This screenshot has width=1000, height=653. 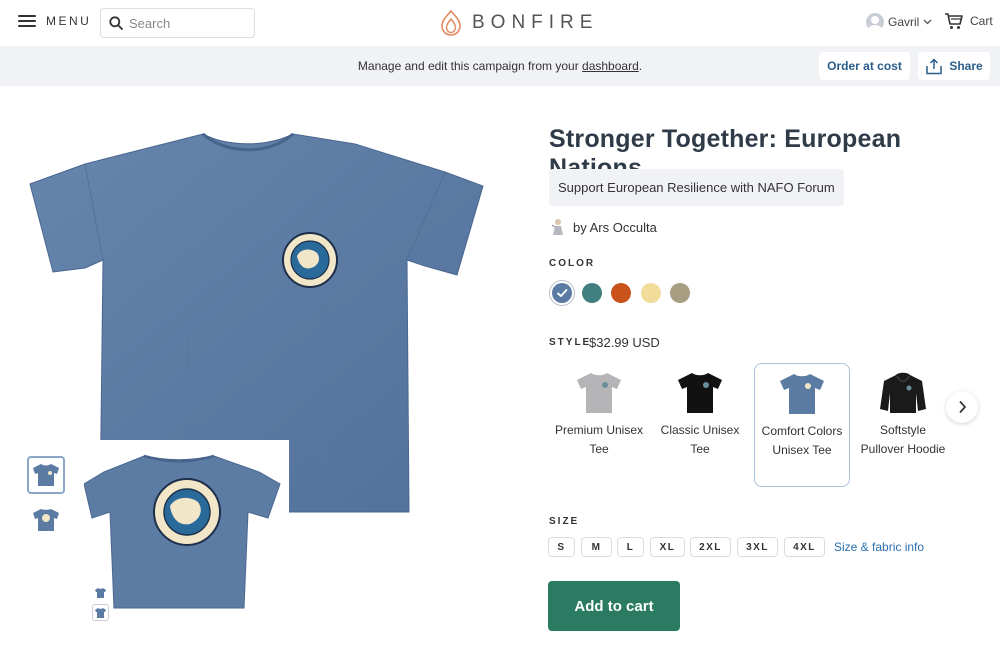 I want to click on style-card-premium-unisex-tee: Premium Unisex Tee, so click(x=599, y=425).